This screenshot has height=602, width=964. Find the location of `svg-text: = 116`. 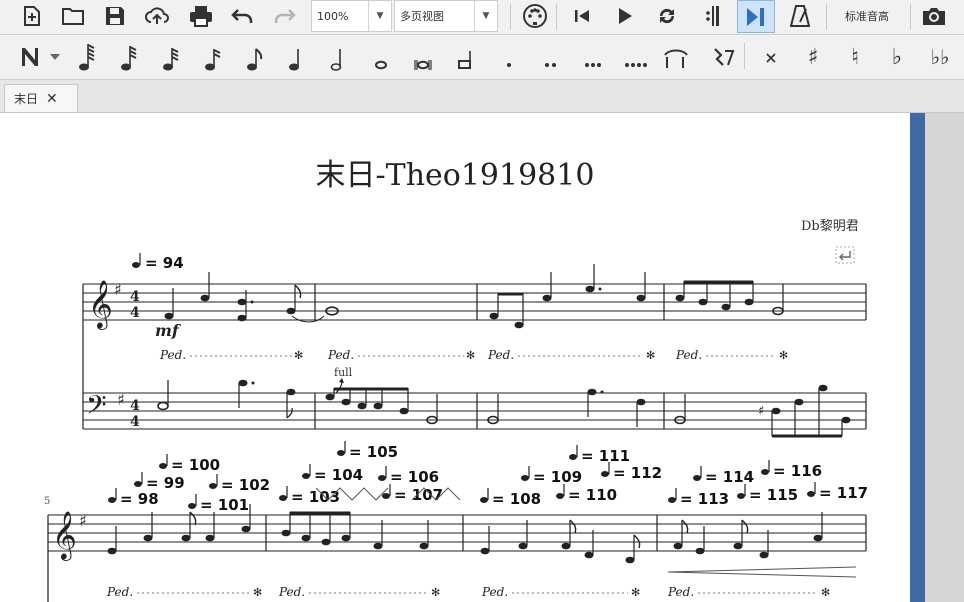

svg-text: = 116 is located at coordinates (797, 471).